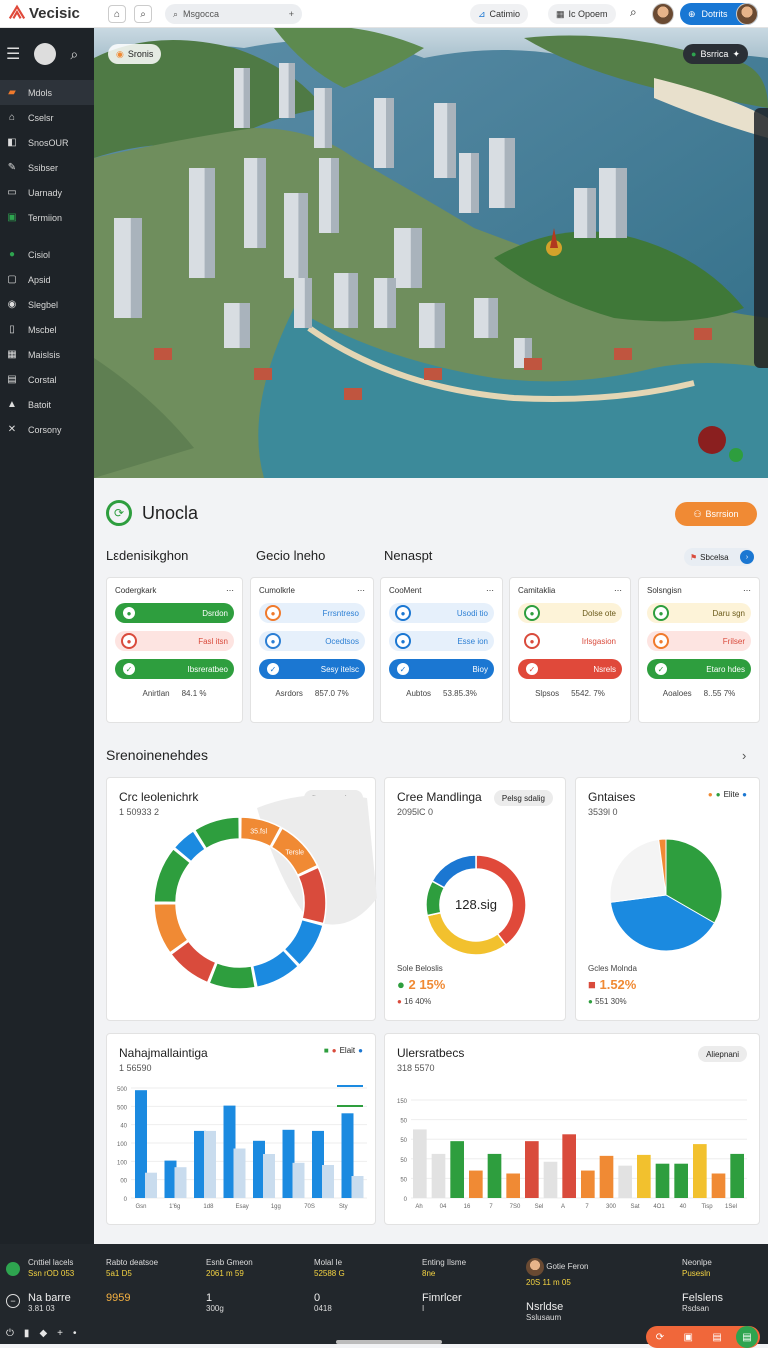 The width and height of the screenshot is (768, 1348). I want to click on minus-icon: −, so click(13, 1301).